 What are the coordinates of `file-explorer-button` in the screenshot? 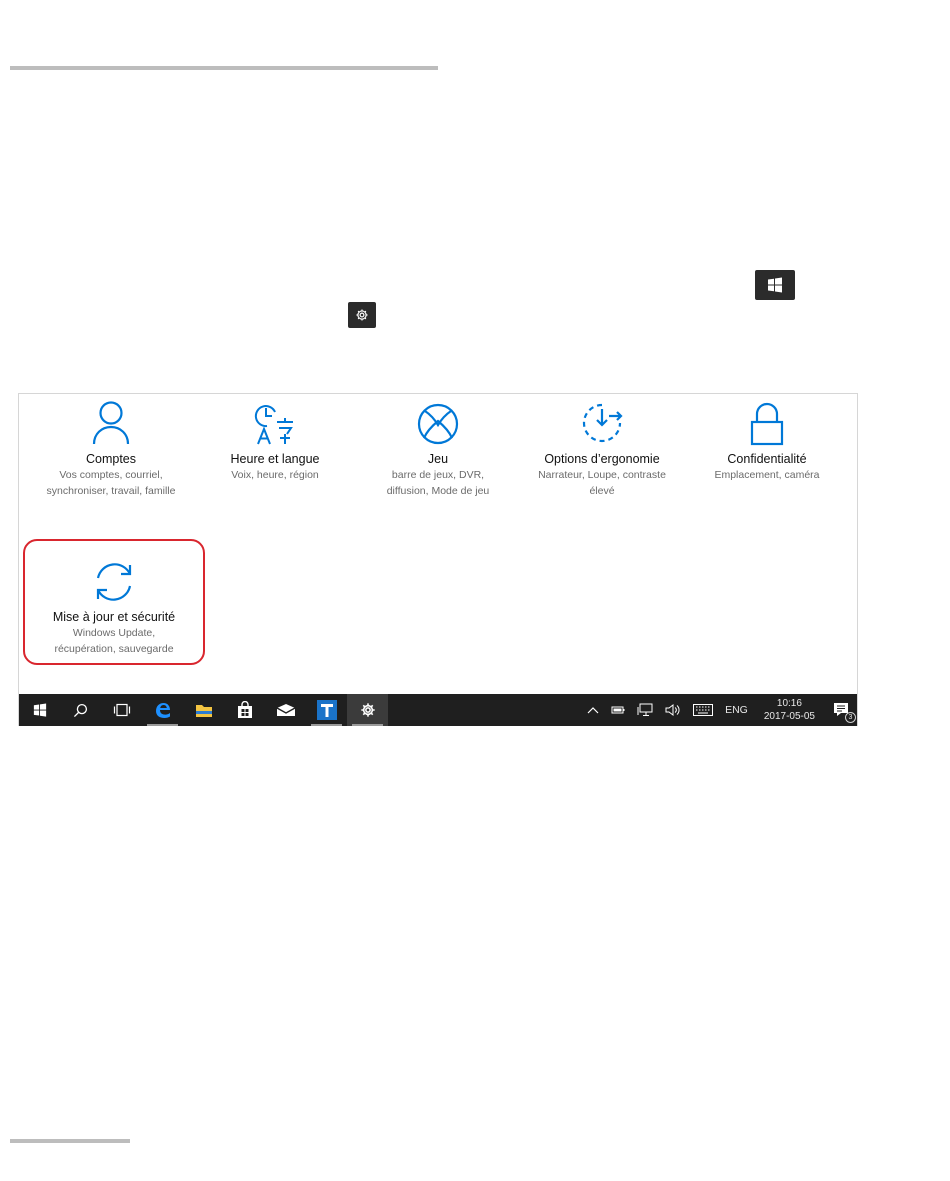 It's located at (203, 710).